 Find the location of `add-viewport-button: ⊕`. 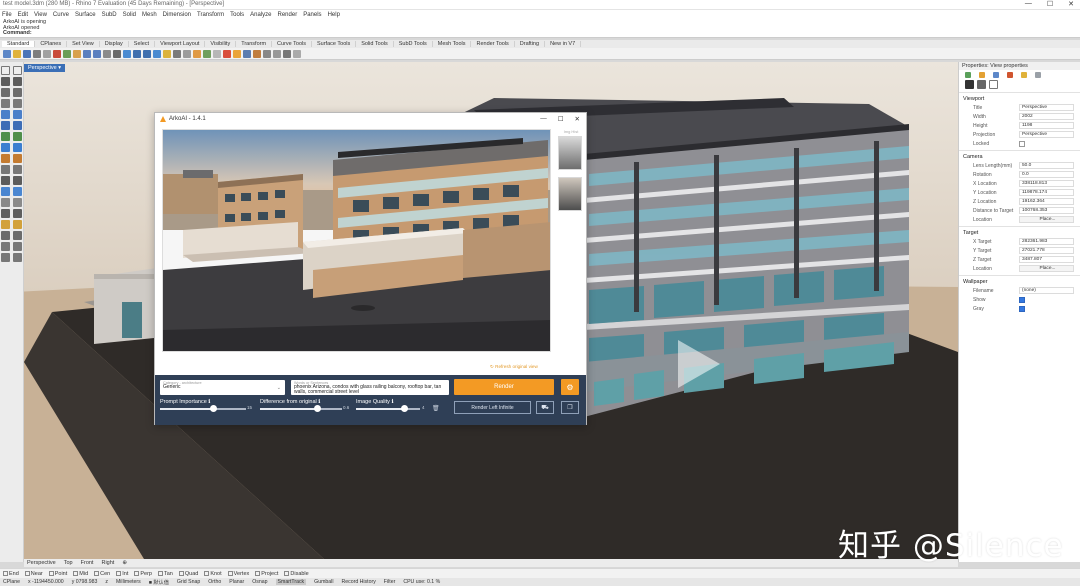

add-viewport-button: ⊕ is located at coordinates (124, 563).